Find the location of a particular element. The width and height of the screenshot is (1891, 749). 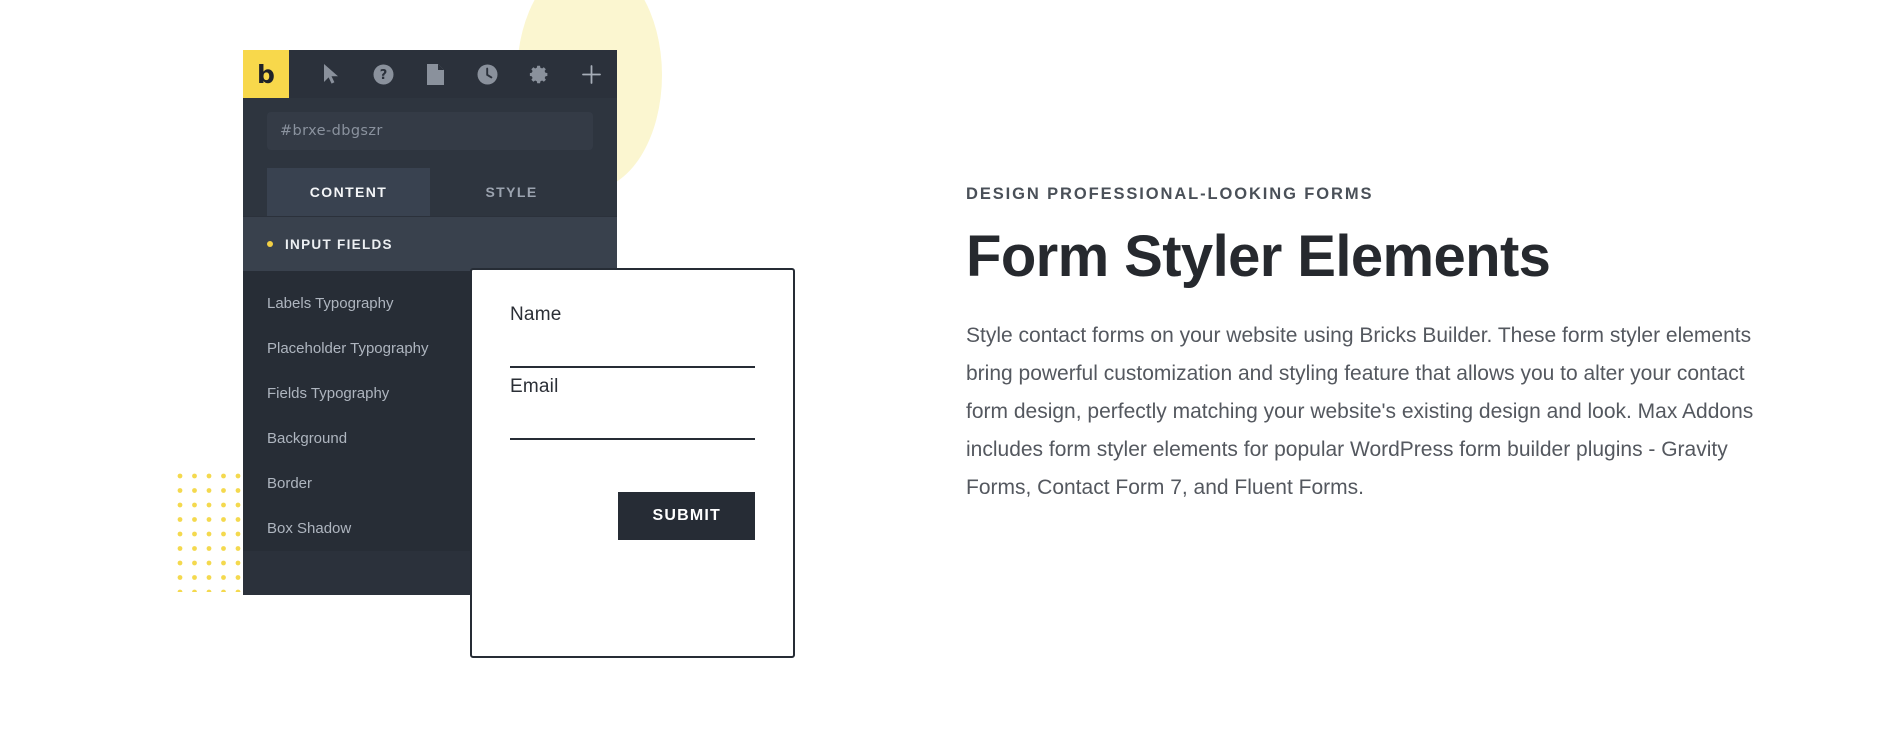

tab-content: CONTENT is located at coordinates (348, 192).